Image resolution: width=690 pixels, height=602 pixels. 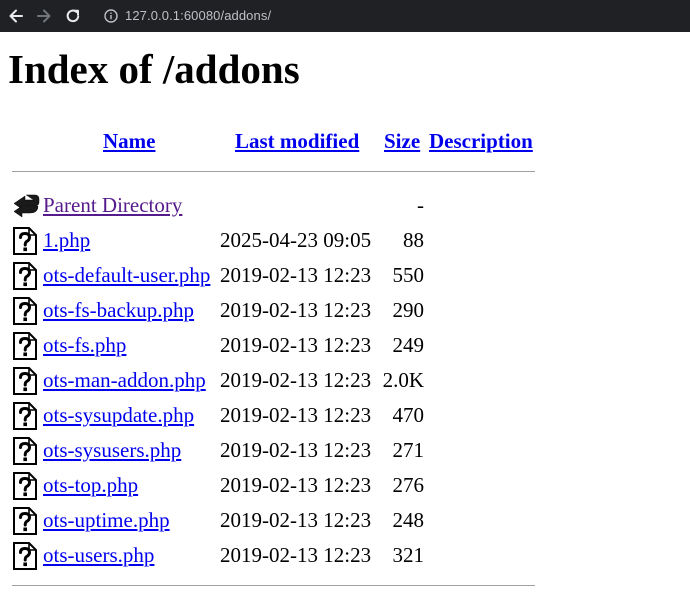 I want to click on forward-button, so click(x=44, y=16).